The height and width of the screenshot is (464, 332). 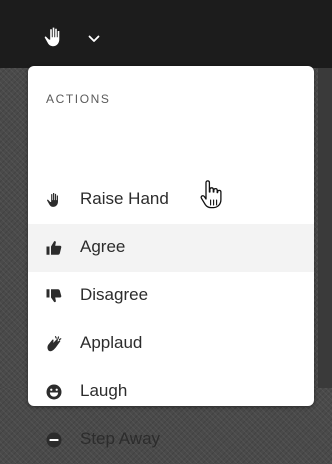 I want to click on menu-item-label: Disagree, so click(x=114, y=294).